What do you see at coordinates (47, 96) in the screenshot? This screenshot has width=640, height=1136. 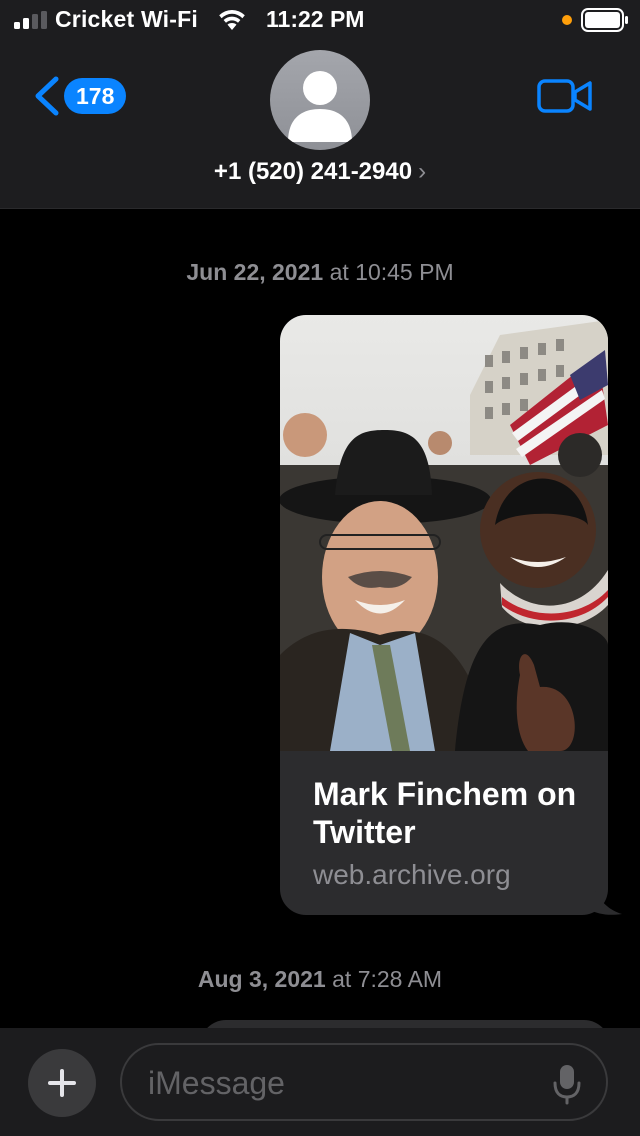 I see `chevron-left-icon` at bounding box center [47, 96].